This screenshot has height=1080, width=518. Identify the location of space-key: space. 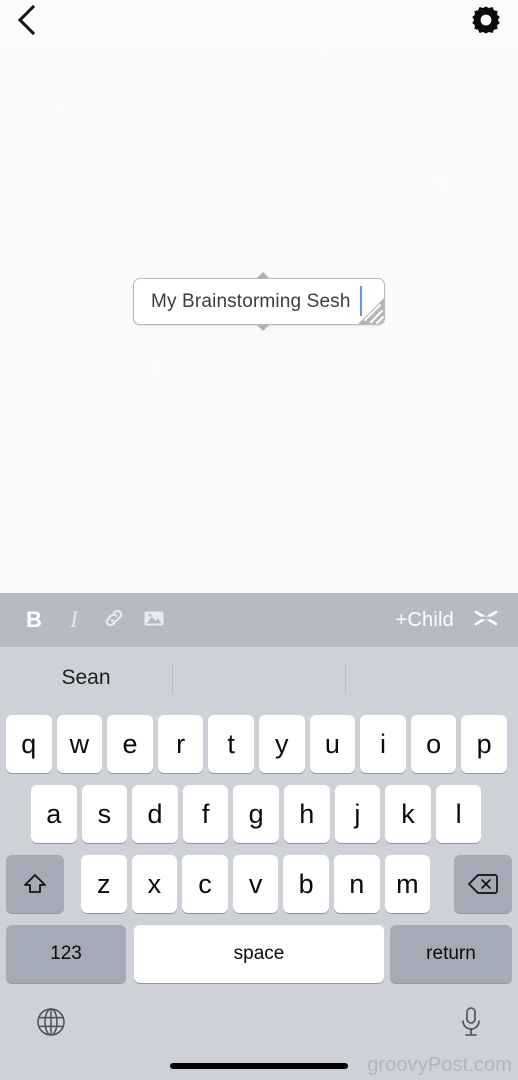
(259, 954).